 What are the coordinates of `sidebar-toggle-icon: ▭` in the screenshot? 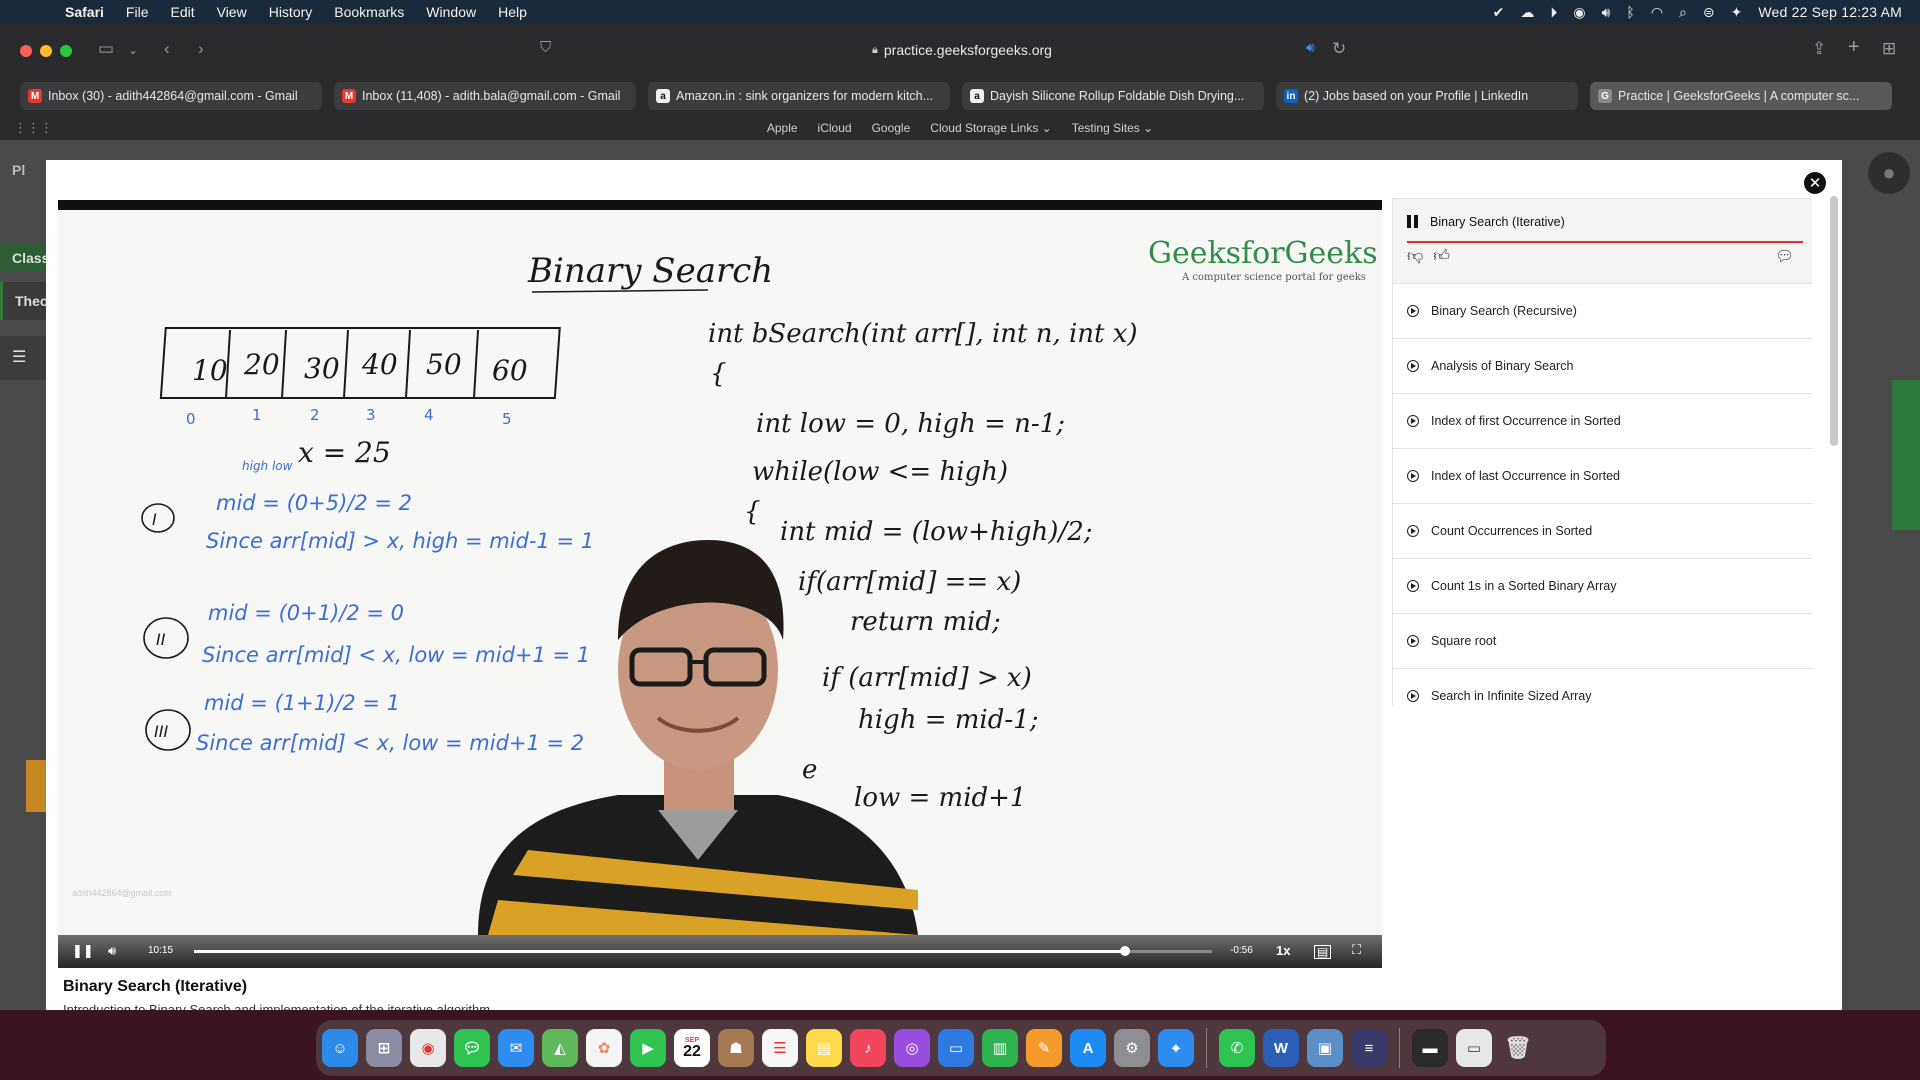 It's located at (106, 49).